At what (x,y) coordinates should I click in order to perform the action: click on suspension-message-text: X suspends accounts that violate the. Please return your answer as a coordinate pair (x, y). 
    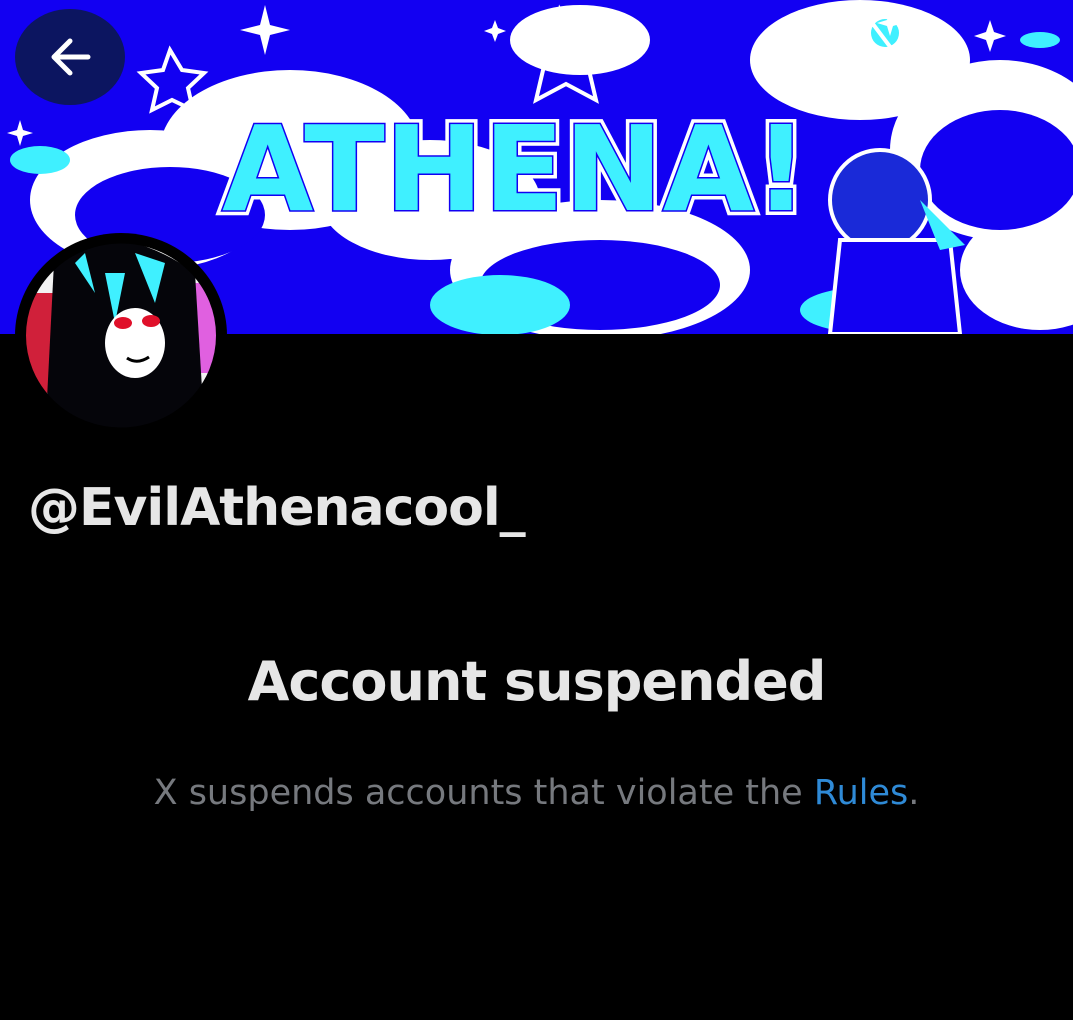
    Looking at the image, I should click on (483, 793).